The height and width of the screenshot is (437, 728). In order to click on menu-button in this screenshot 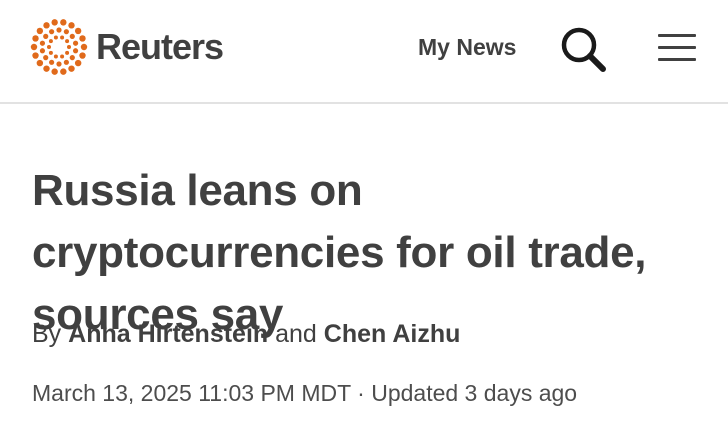, I will do `click(677, 48)`.